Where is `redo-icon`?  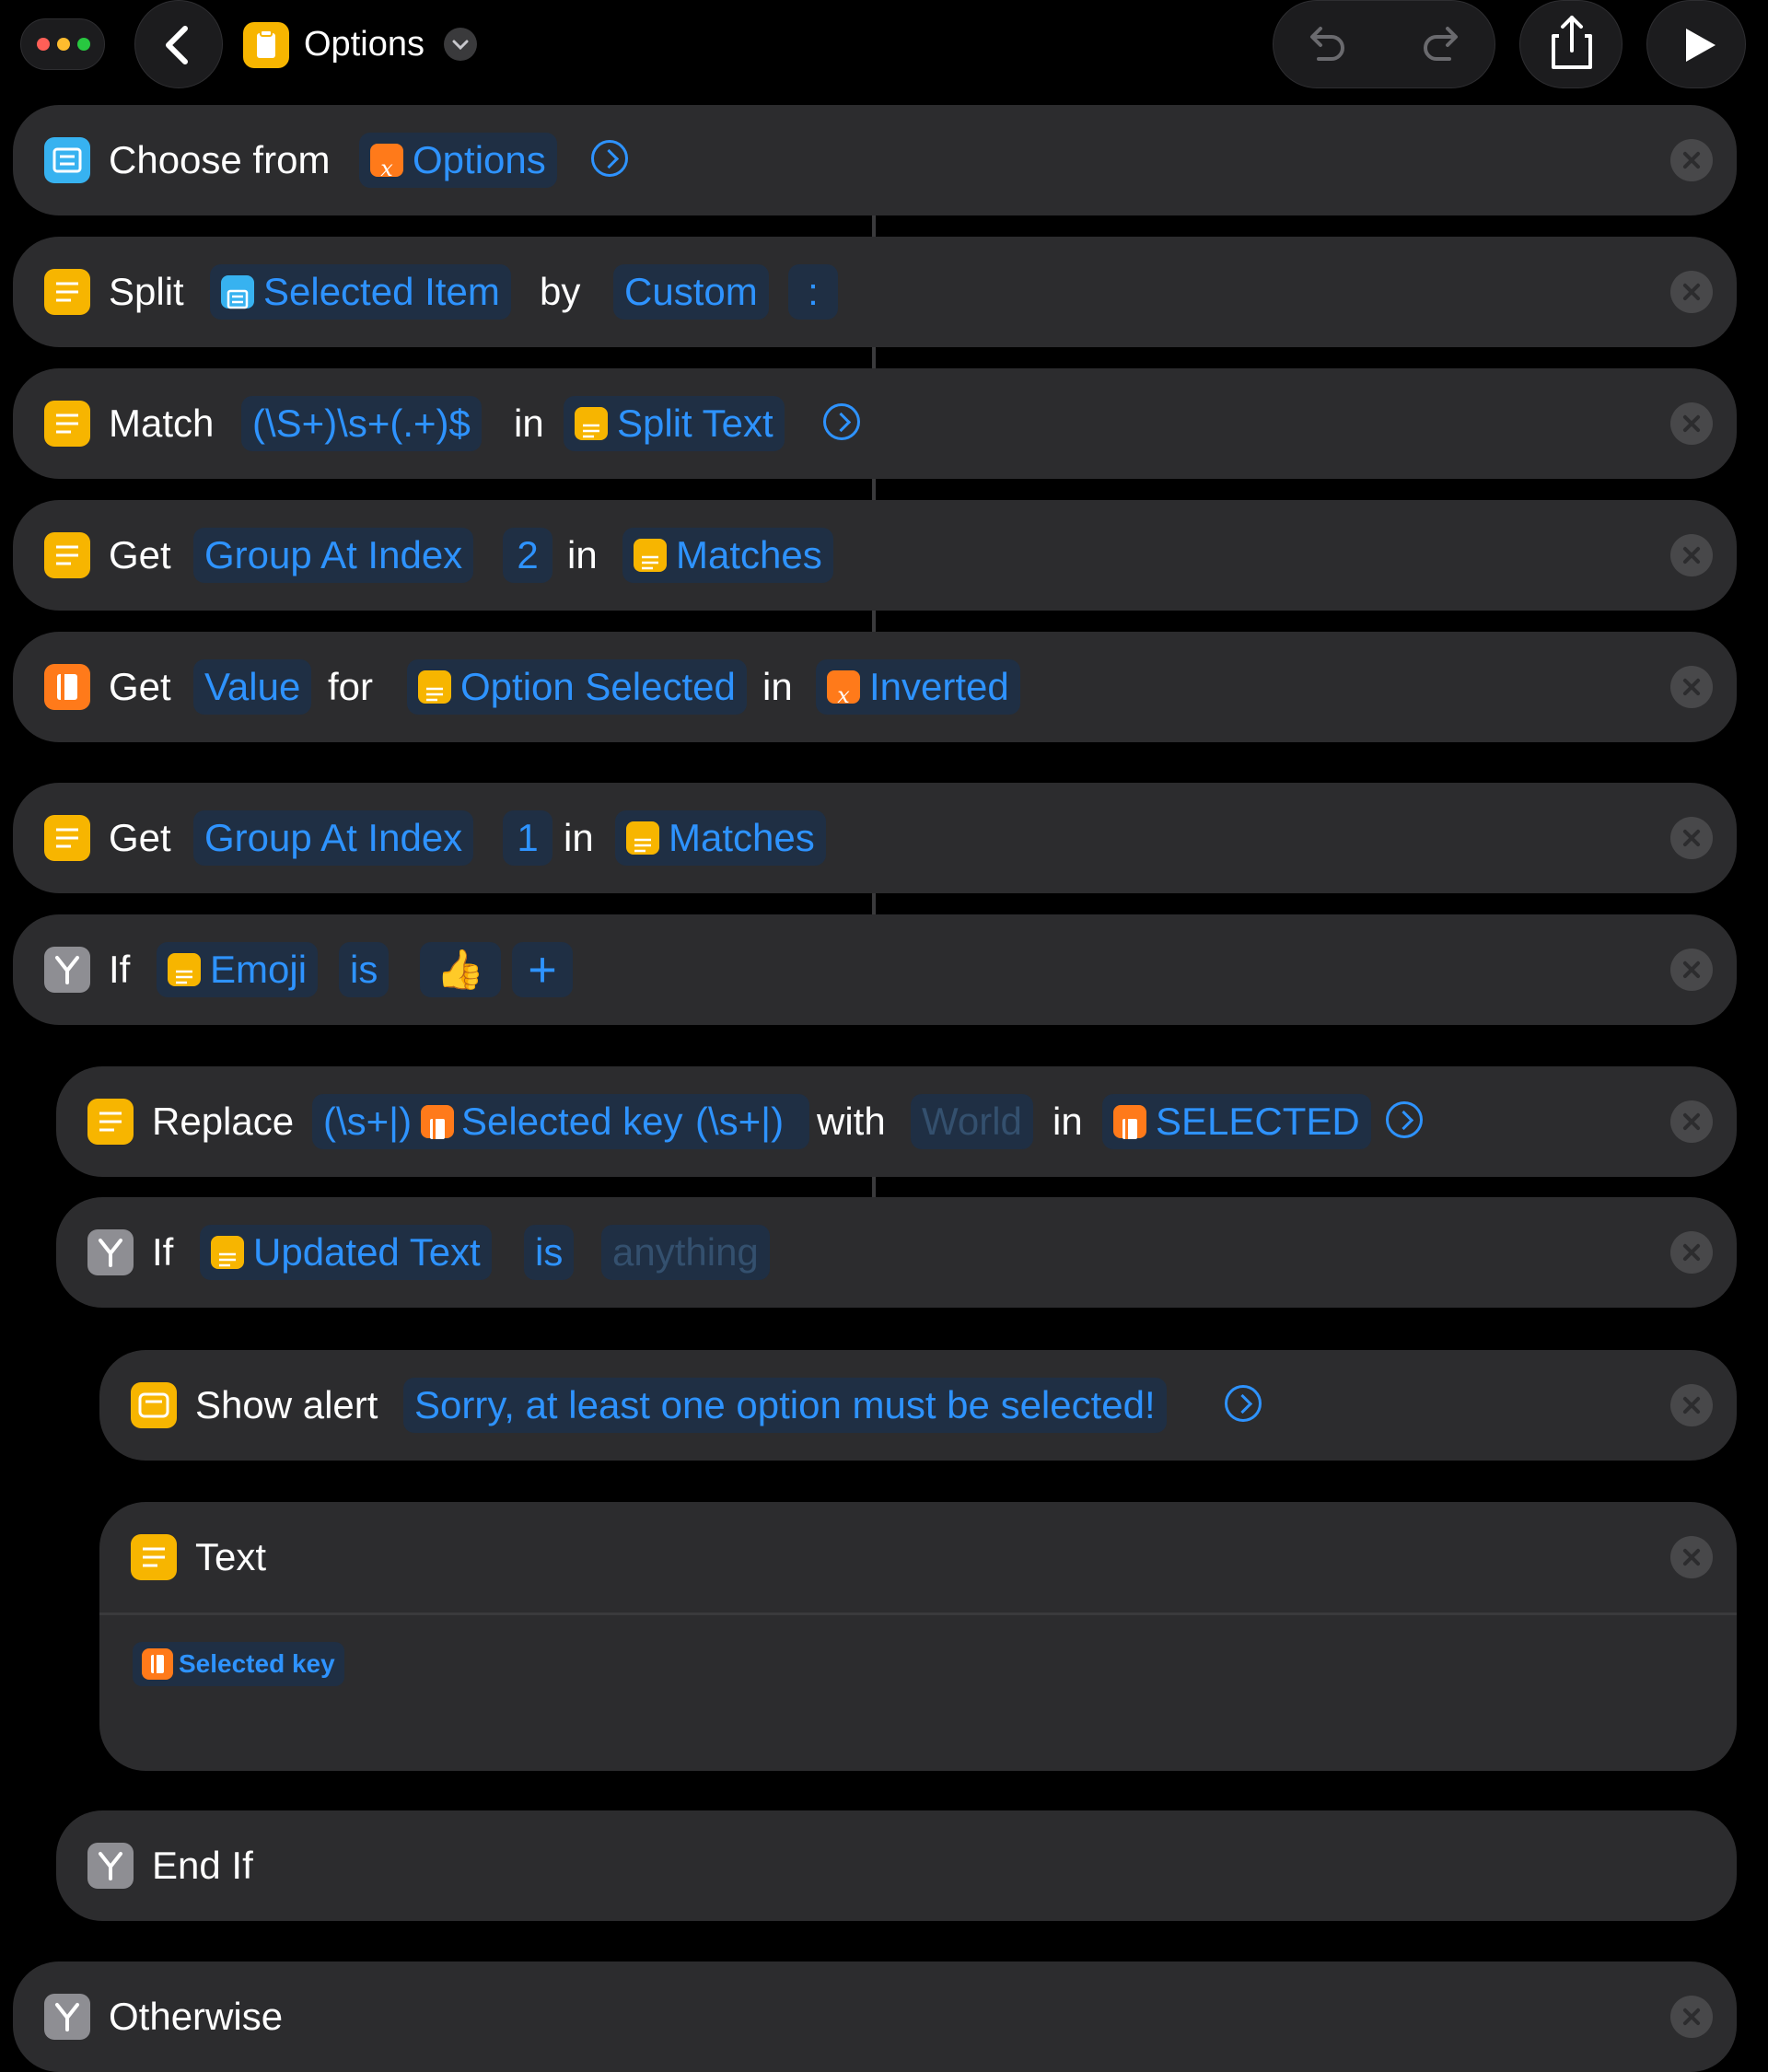 redo-icon is located at coordinates (1443, 44).